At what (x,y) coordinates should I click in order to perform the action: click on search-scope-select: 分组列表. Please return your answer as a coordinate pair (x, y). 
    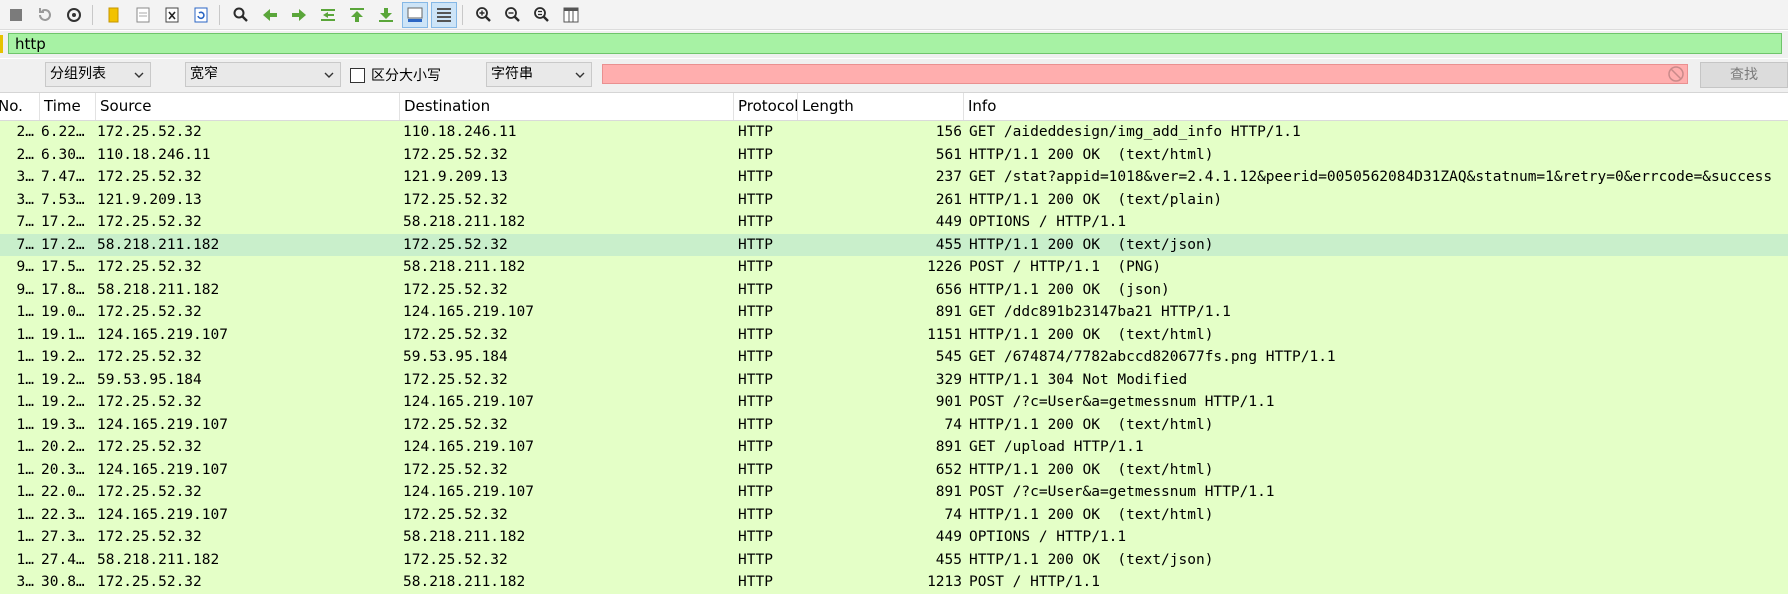
    Looking at the image, I should click on (98, 74).